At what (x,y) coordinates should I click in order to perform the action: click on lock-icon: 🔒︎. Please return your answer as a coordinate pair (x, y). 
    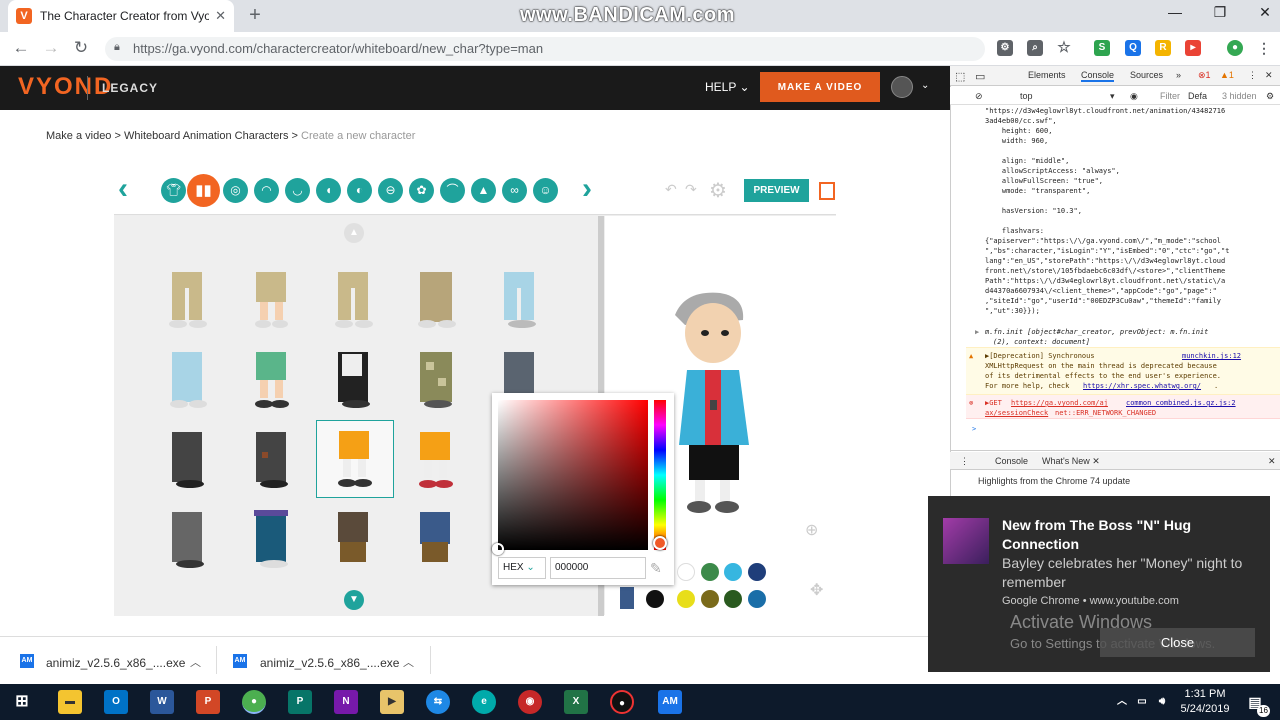
    Looking at the image, I should click on (117, 47).